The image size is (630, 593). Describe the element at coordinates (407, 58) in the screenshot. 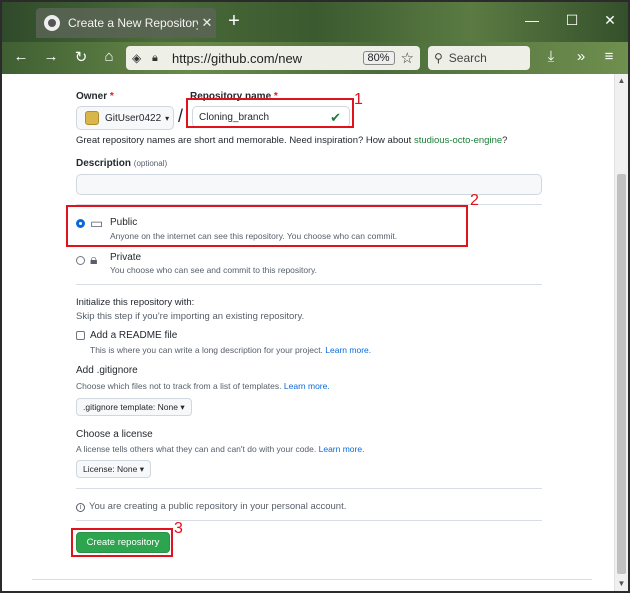

I see `bookmark-star-icon: ☆` at that location.